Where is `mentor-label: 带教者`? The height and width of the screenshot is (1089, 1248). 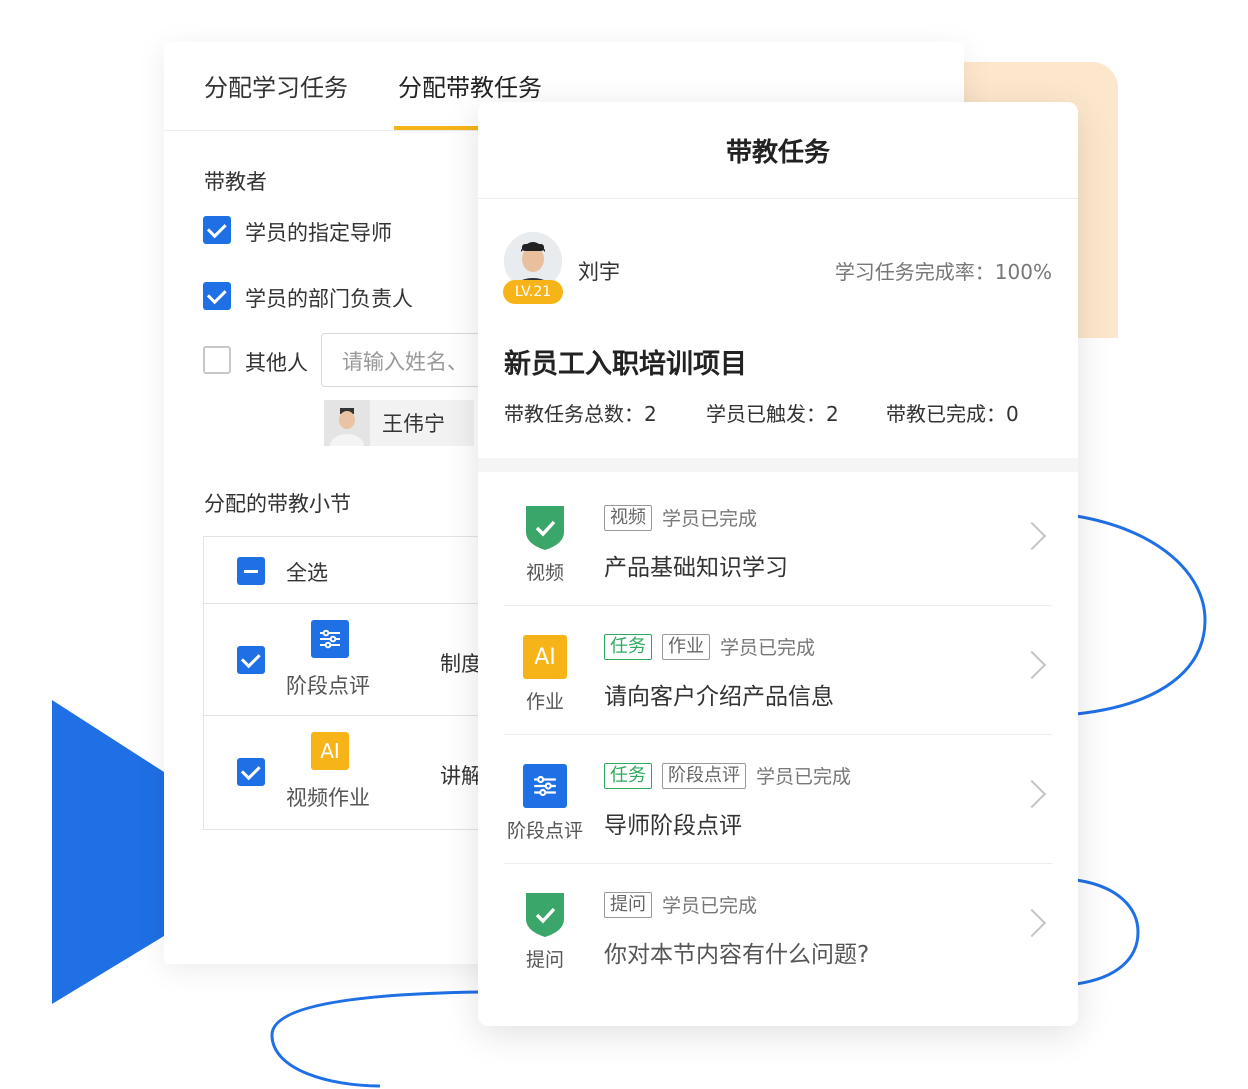 mentor-label: 带教者 is located at coordinates (235, 182).